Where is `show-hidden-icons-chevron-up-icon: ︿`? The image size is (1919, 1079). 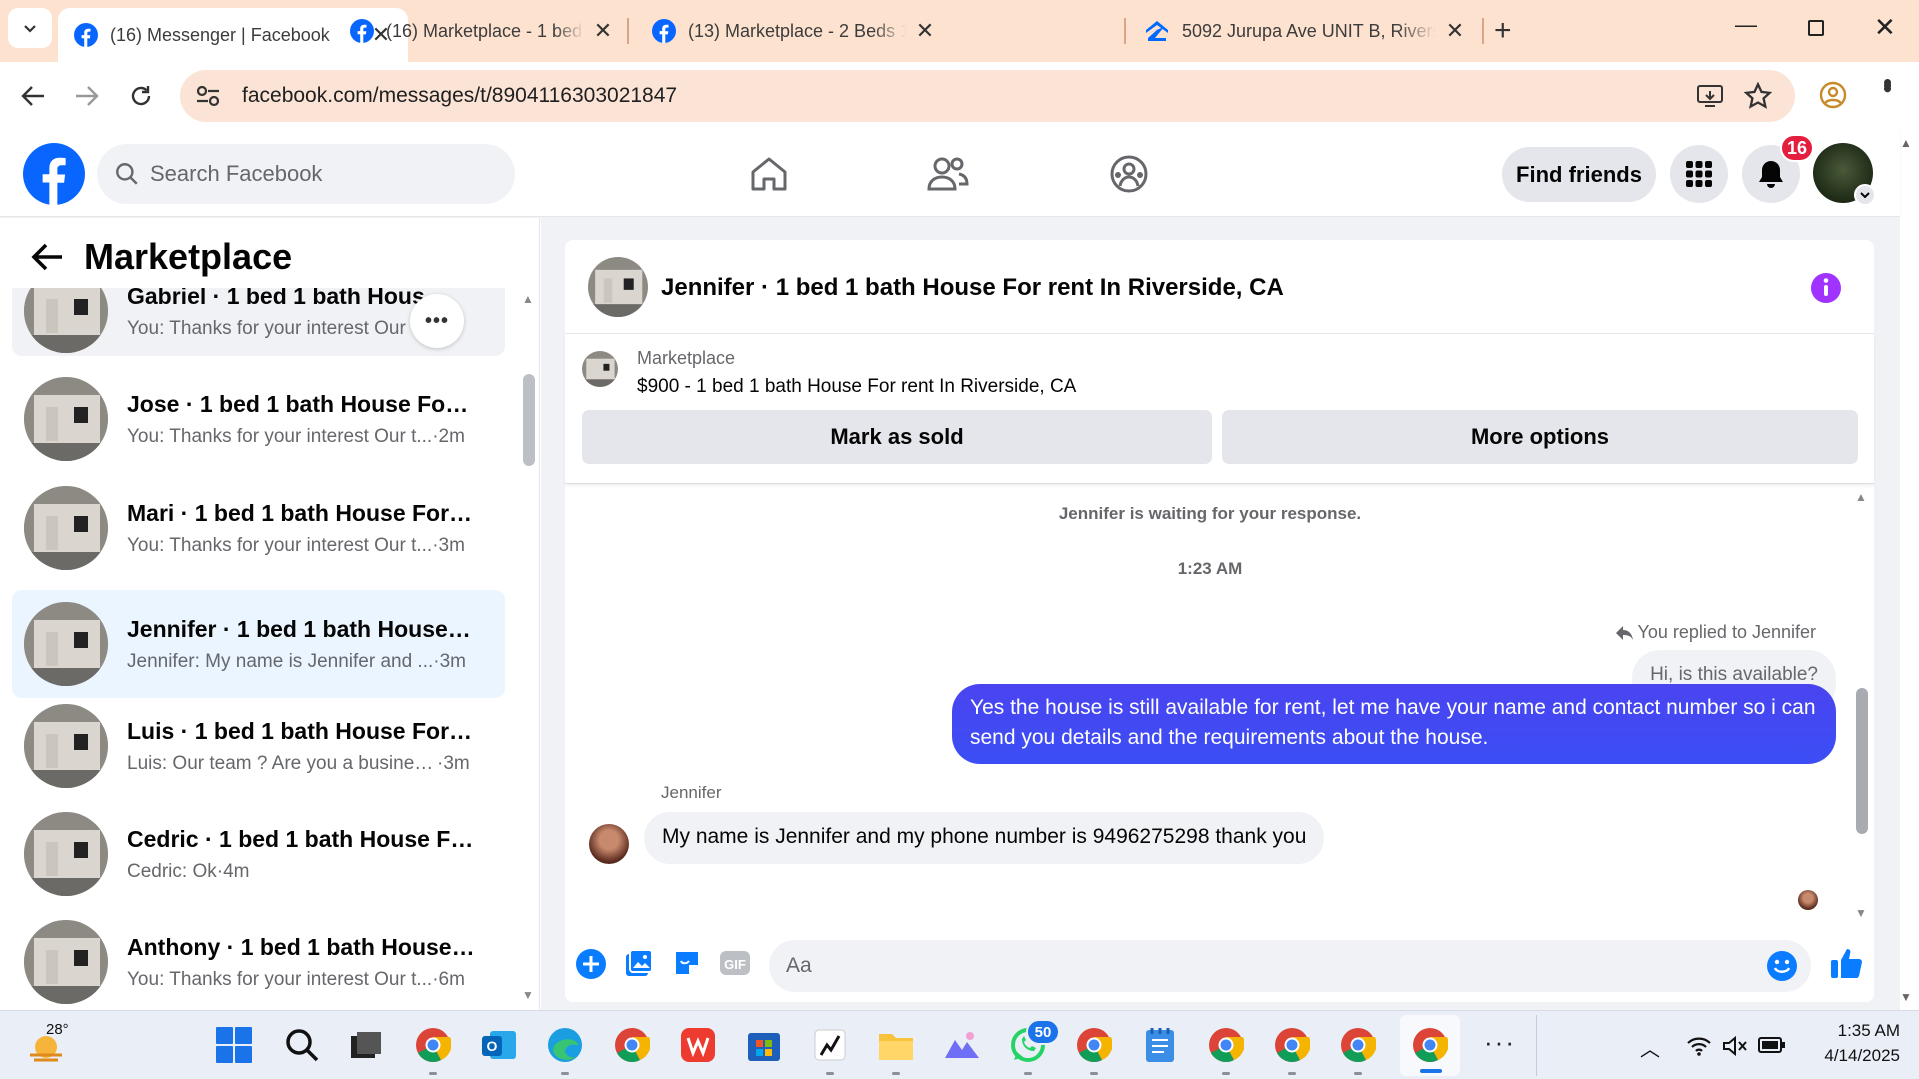
show-hidden-icons-chevron-up-icon: ︿ is located at coordinates (1650, 1047).